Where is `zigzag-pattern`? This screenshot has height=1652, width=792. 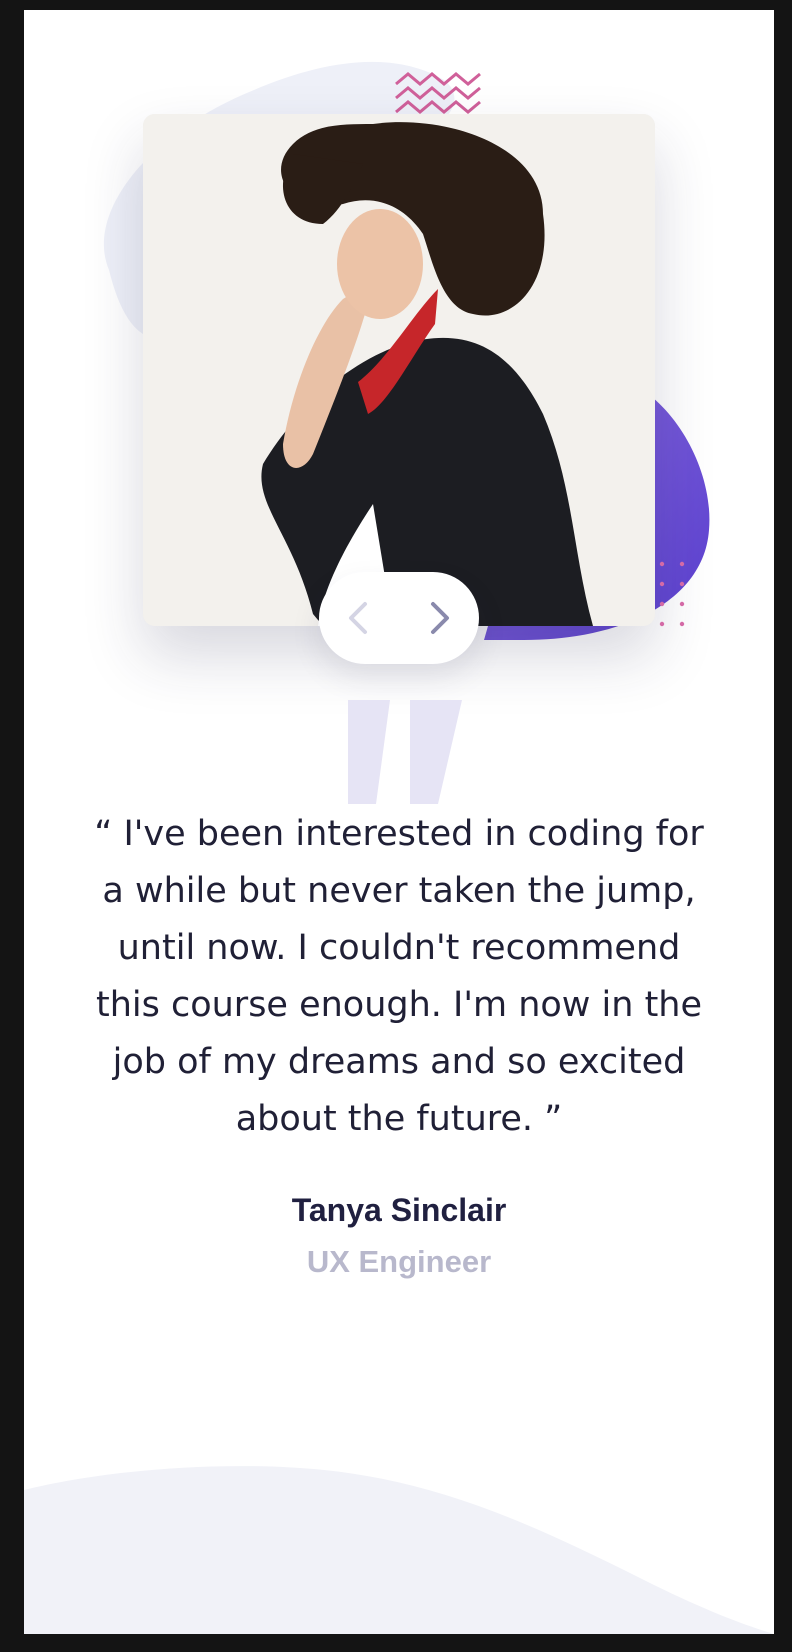
zigzag-pattern is located at coordinates (438, 93).